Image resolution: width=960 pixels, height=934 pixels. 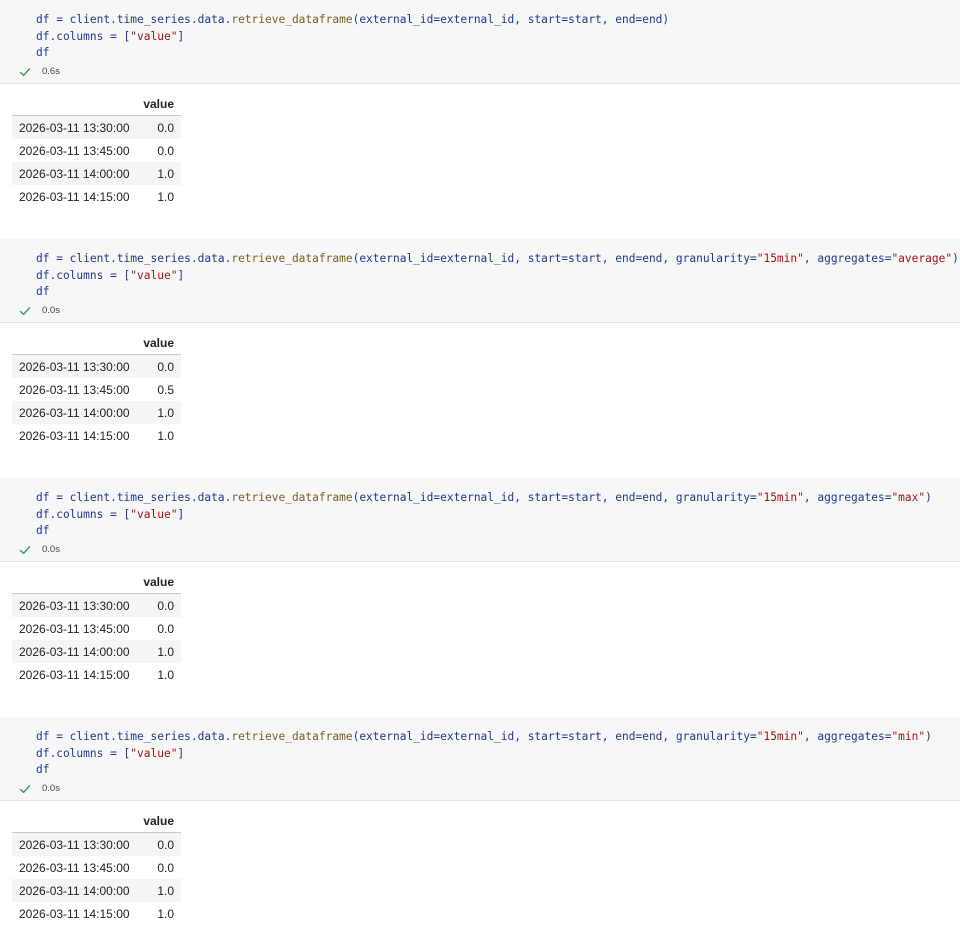 What do you see at coordinates (162, 389) in the screenshot?
I see `row-value: 0.5` at bounding box center [162, 389].